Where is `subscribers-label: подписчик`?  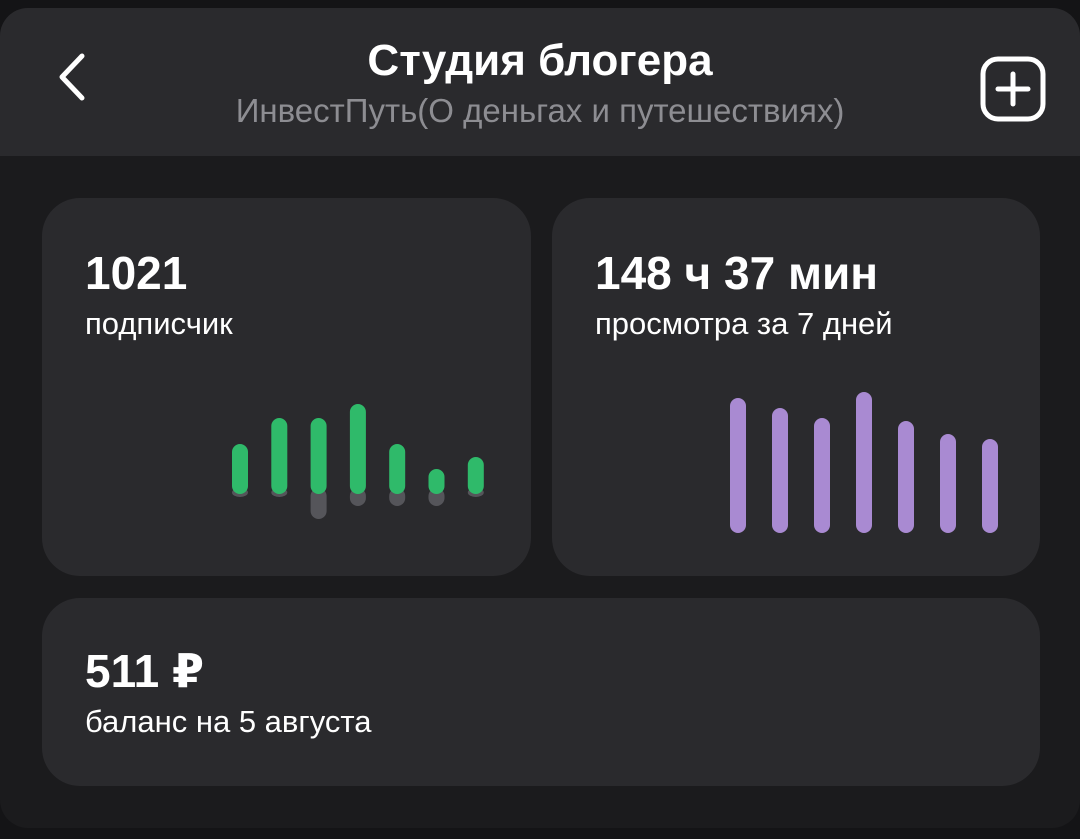 subscribers-label: подписчик is located at coordinates (159, 323).